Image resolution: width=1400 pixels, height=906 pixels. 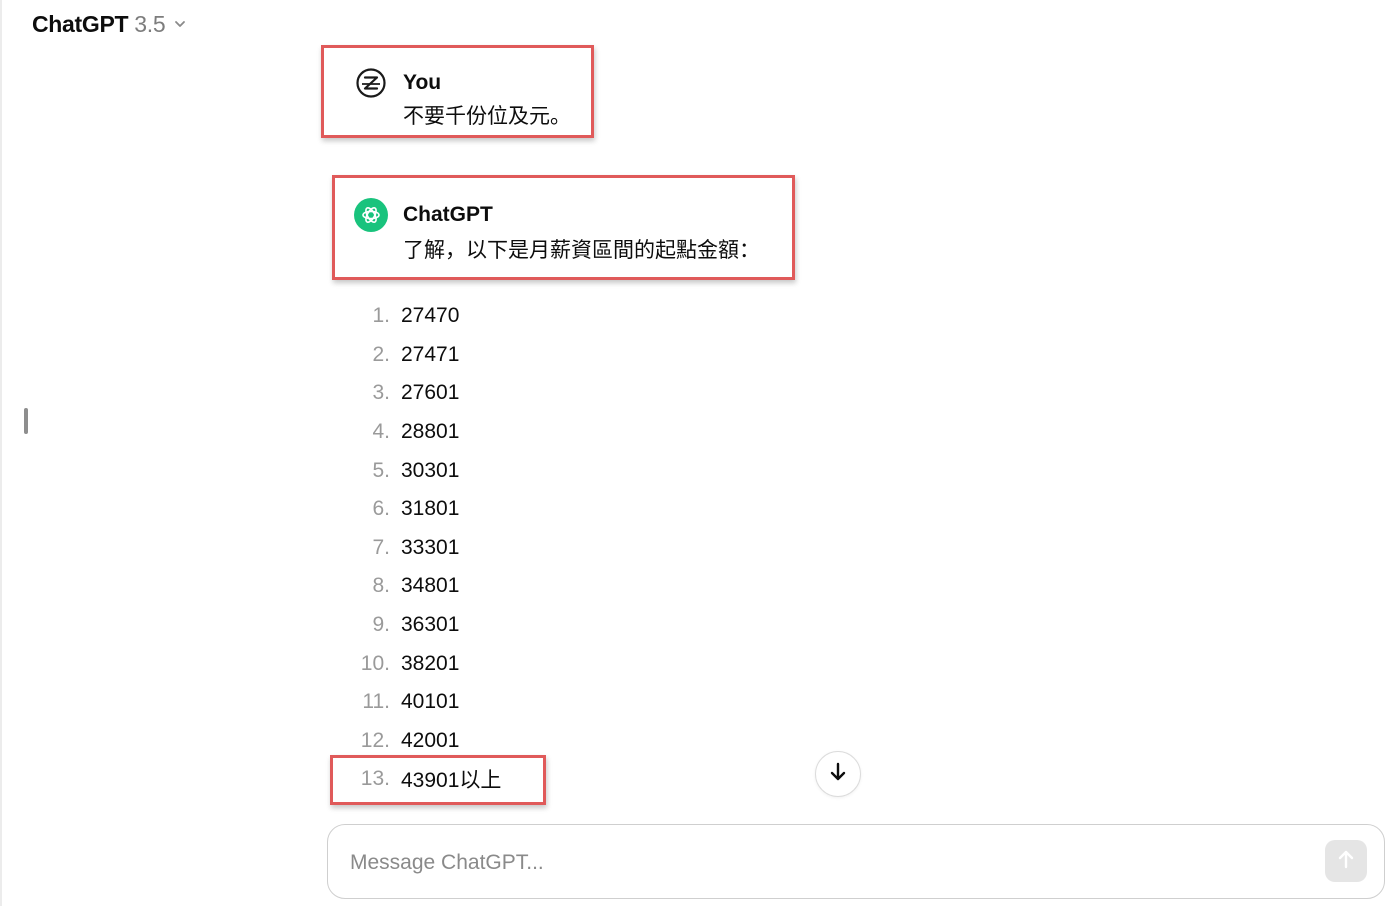 I want to click on send-button, so click(x=1346, y=861).